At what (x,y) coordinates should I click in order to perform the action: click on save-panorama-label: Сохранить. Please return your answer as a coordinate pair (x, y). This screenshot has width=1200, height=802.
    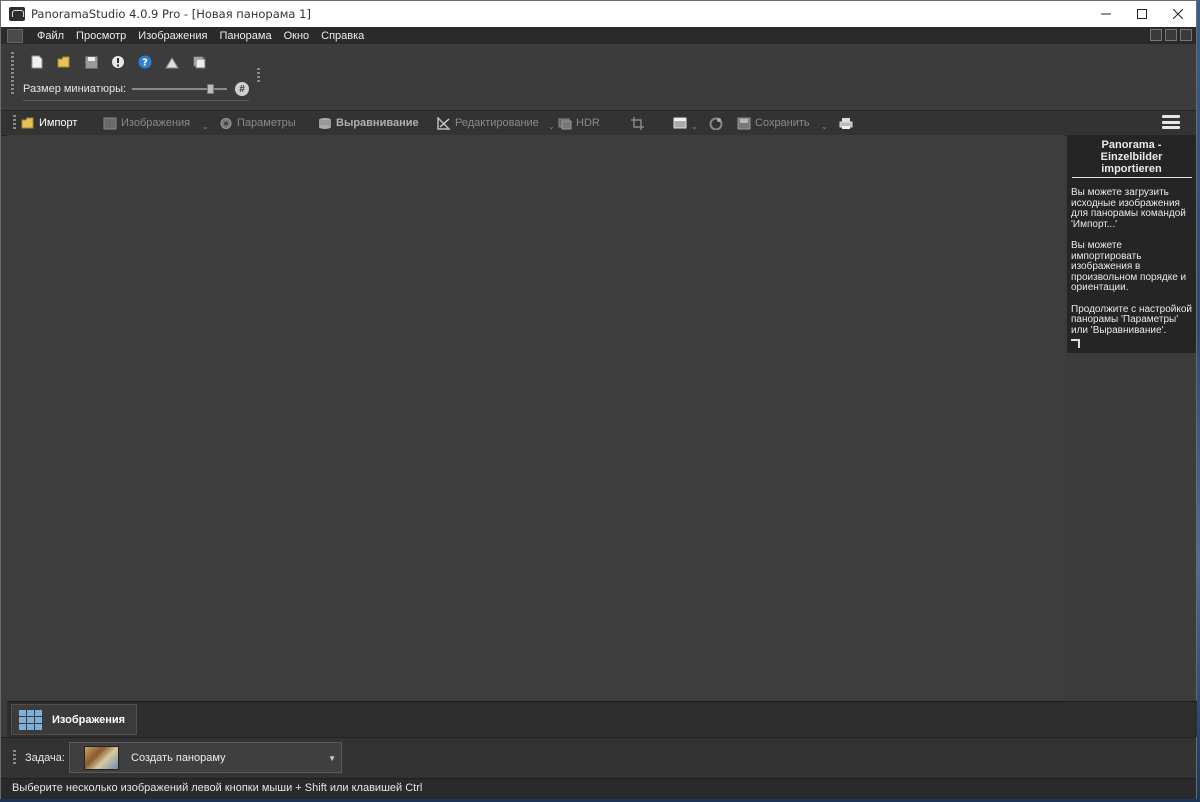
    Looking at the image, I should click on (782, 123).